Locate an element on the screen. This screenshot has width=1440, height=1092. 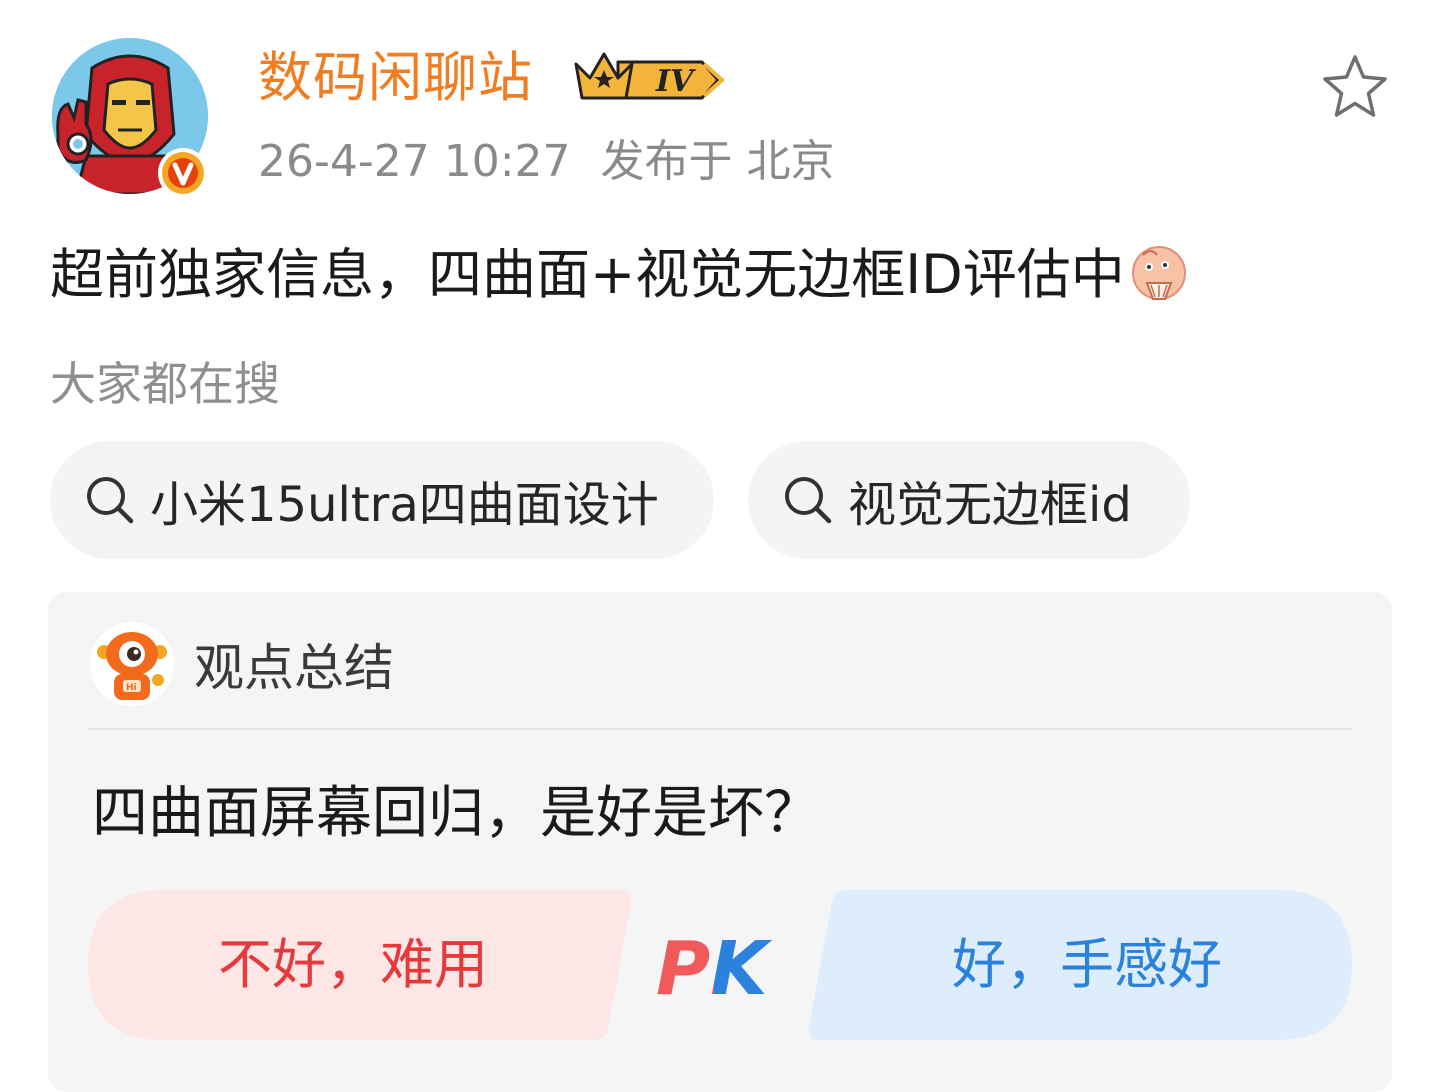
level-crown-badge: IV is located at coordinates (650, 76).